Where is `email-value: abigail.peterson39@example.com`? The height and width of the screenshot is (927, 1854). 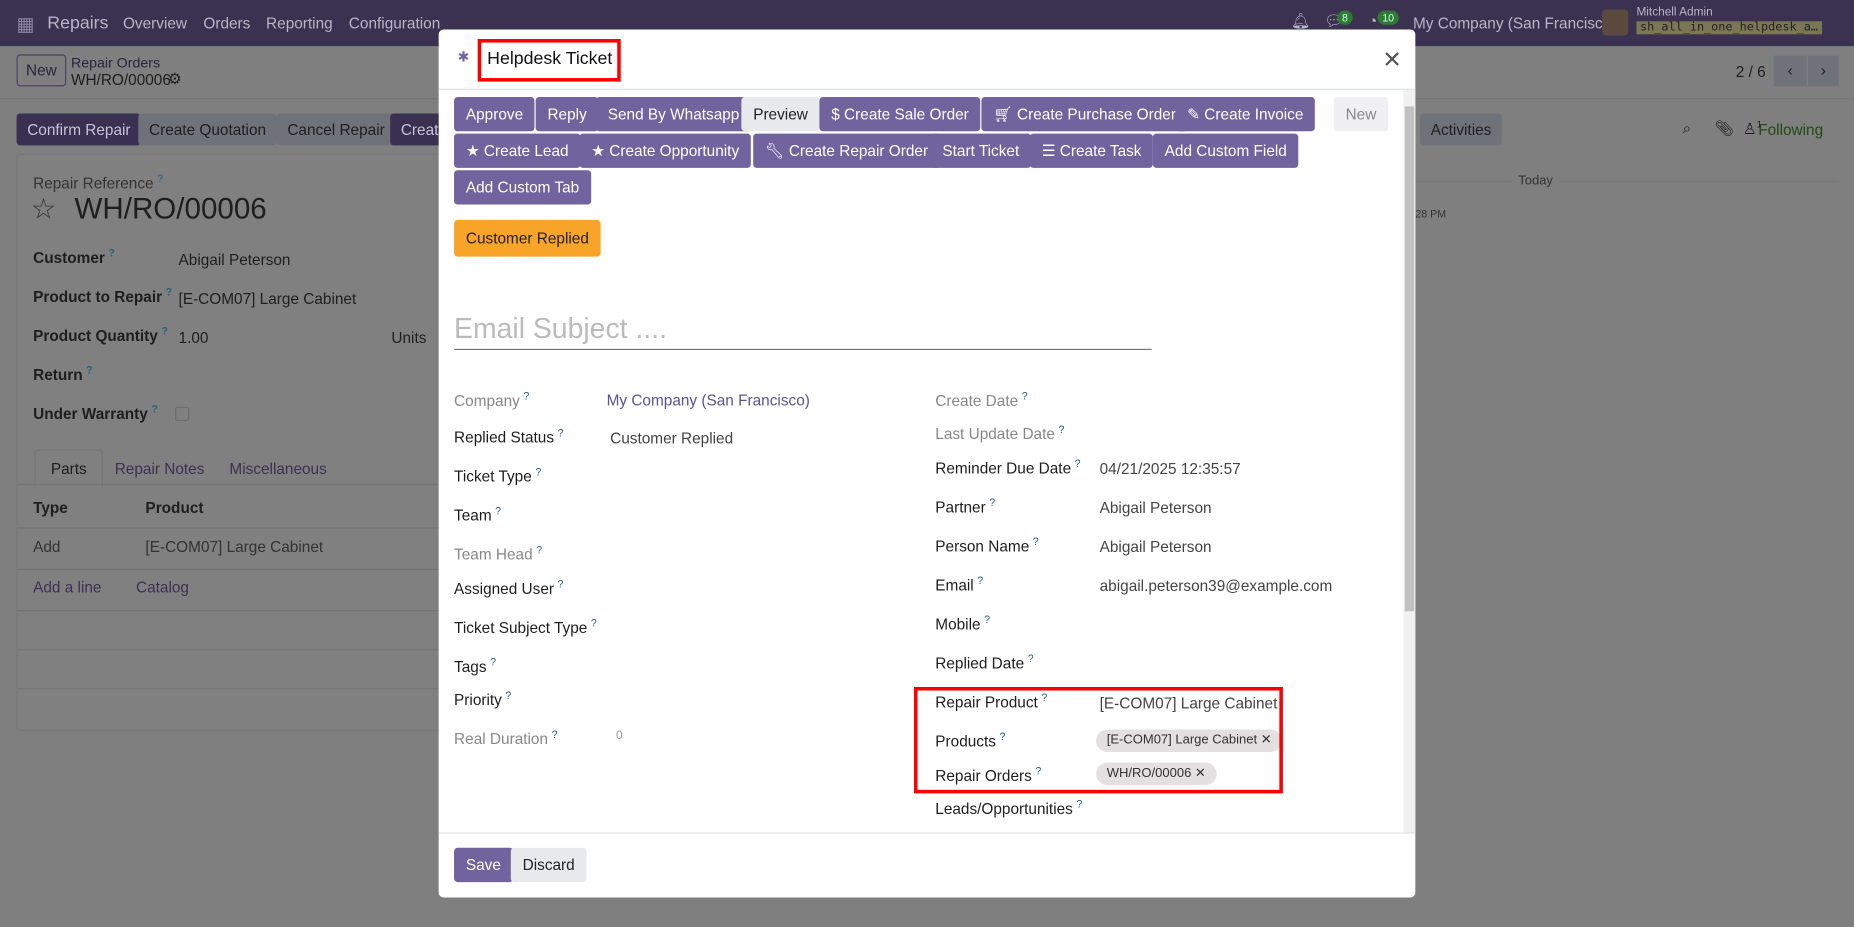 email-value: abigail.peterson39@example.com is located at coordinates (1216, 586).